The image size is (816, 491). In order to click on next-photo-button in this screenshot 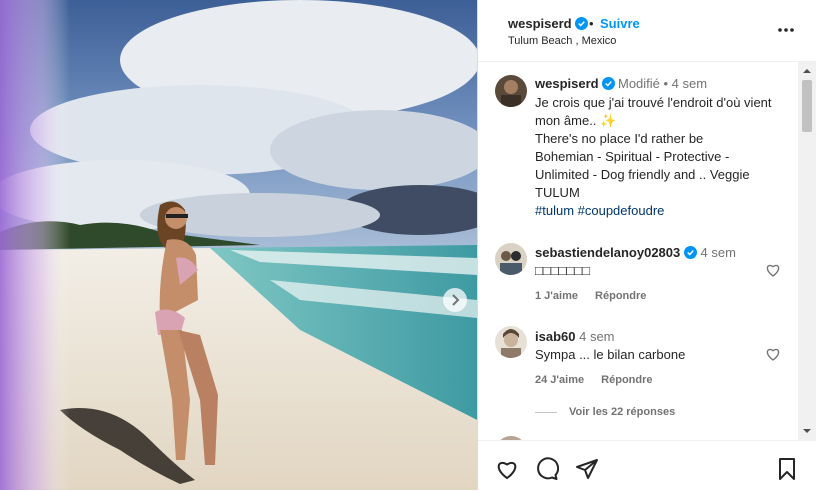, I will do `click(455, 300)`.